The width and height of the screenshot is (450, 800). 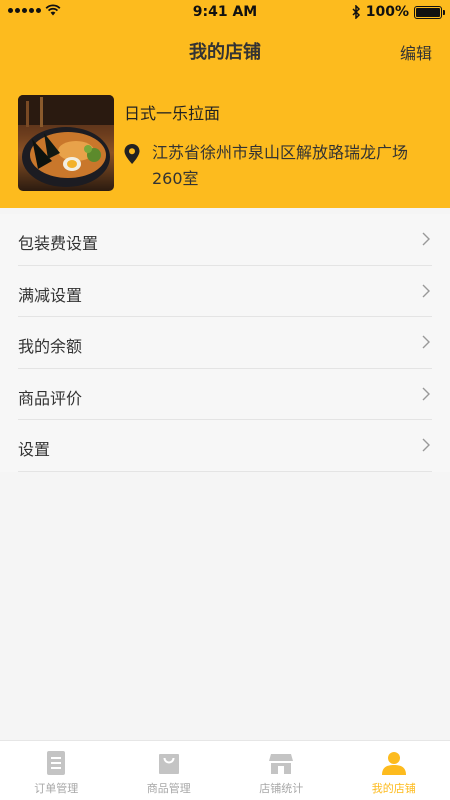 I want to click on tab-statistics: 店铺统计, so click(x=281, y=770).